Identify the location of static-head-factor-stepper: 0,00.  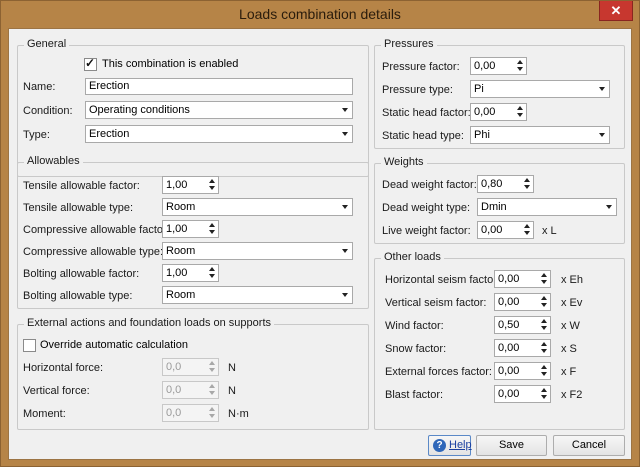
(498, 112).